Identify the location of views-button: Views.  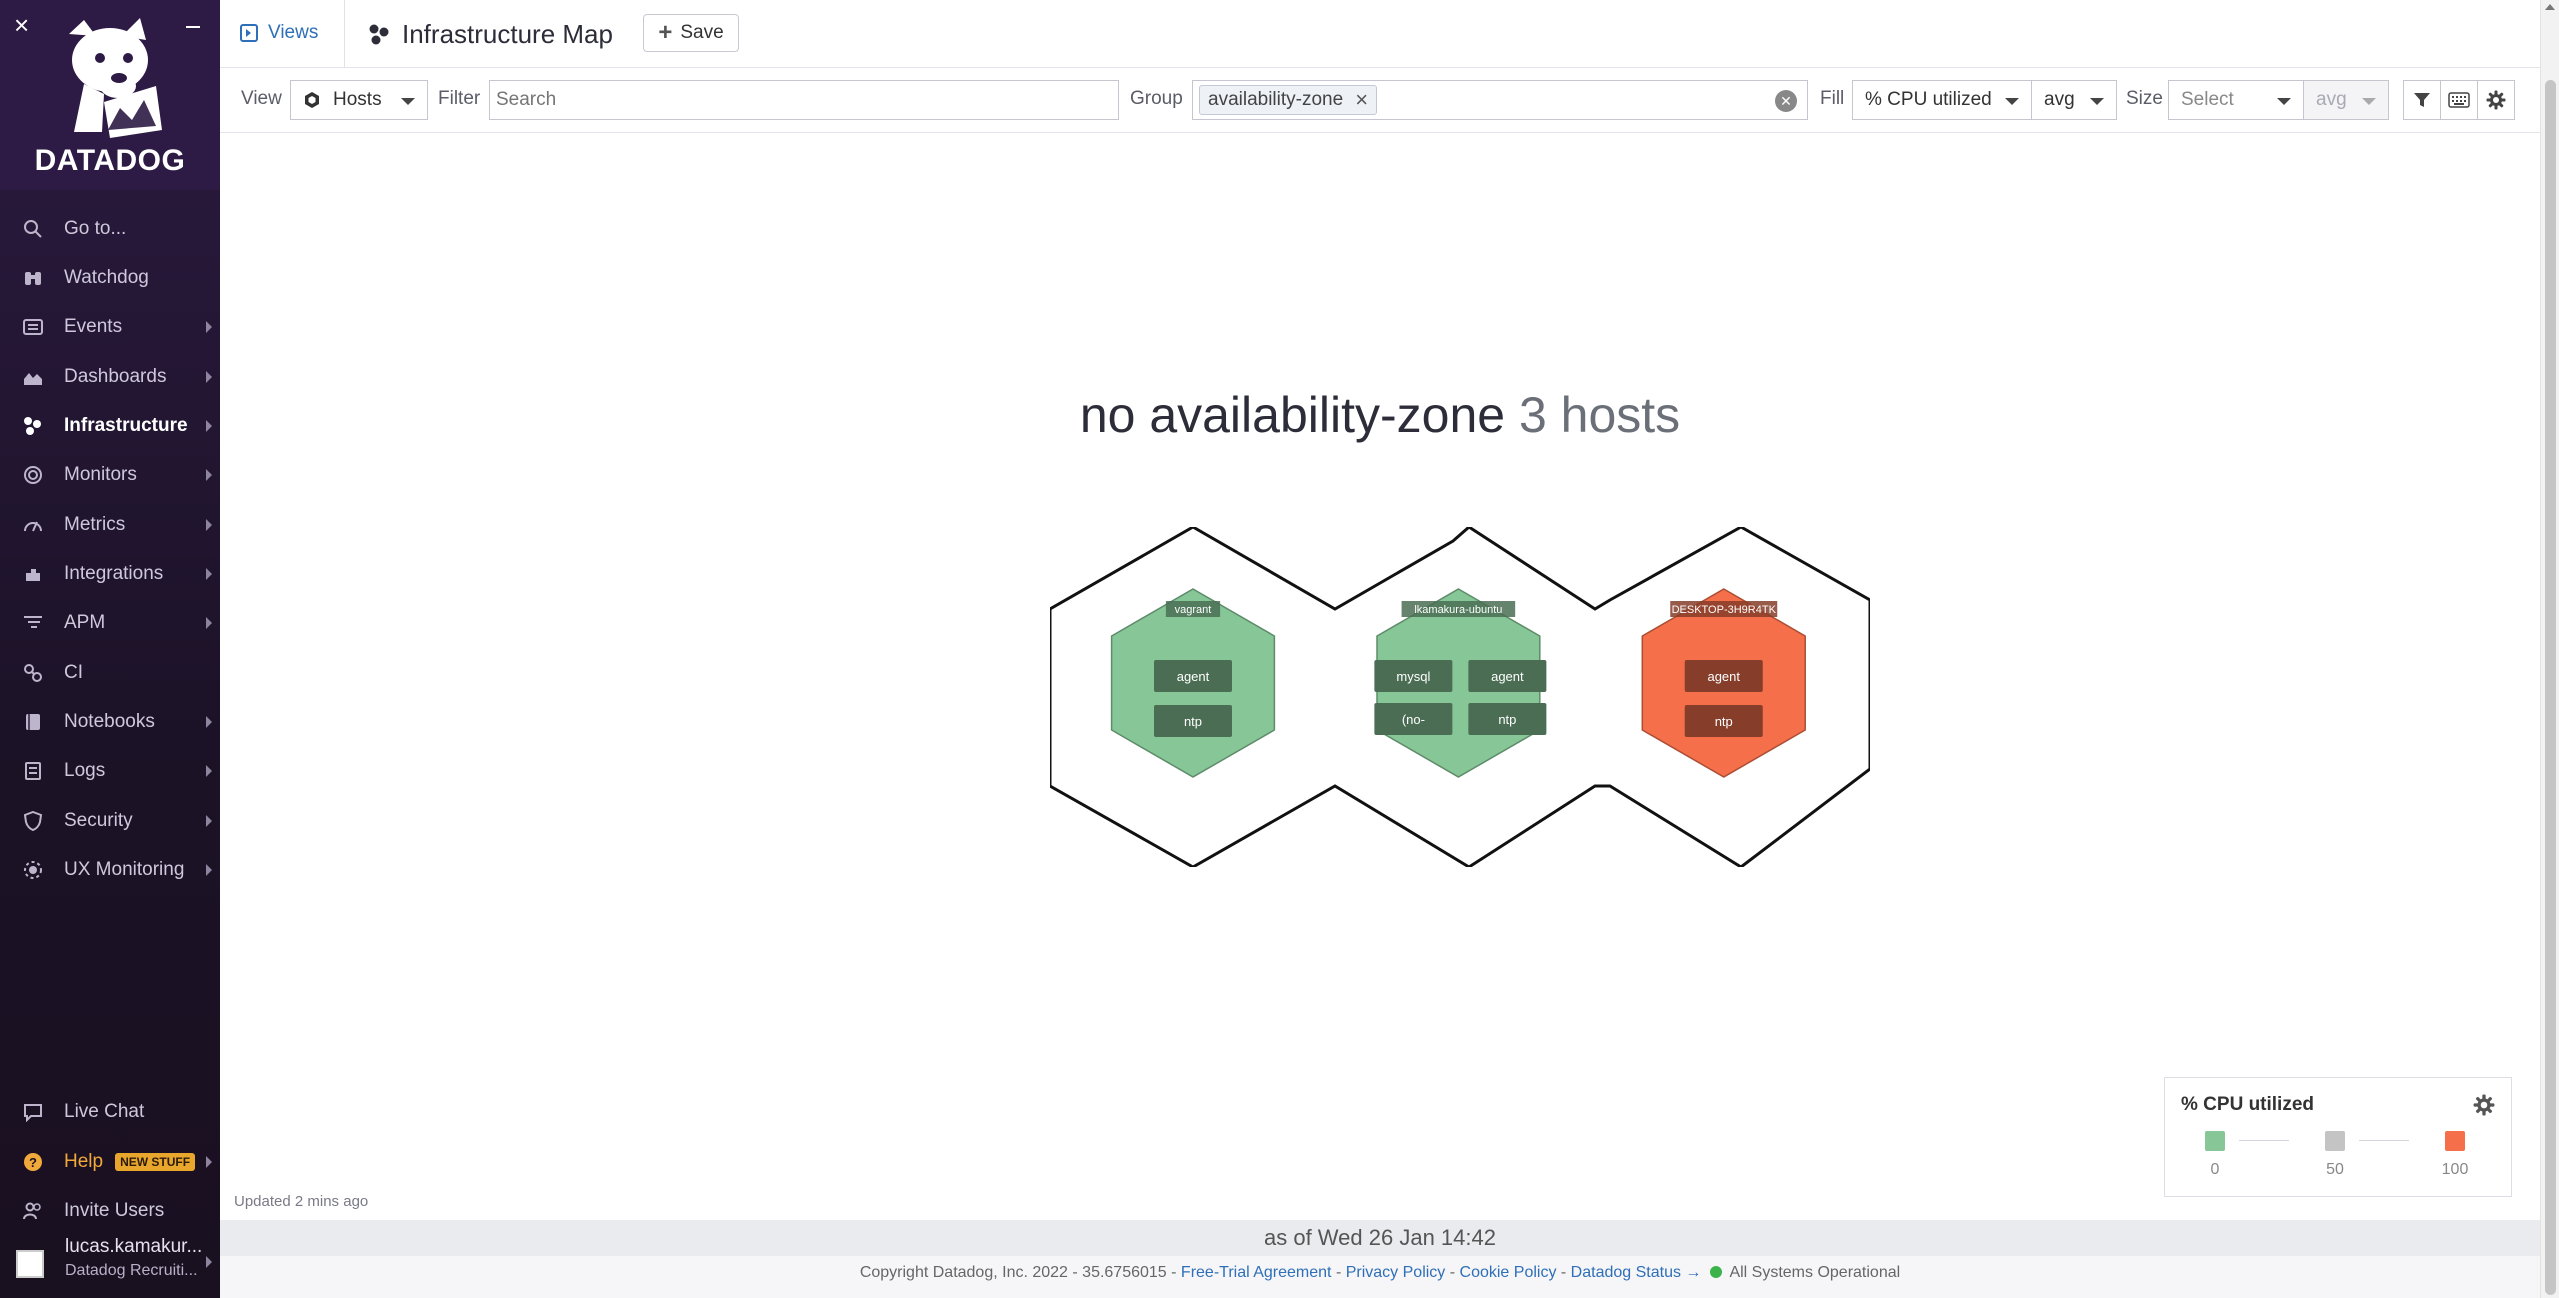
(279, 33).